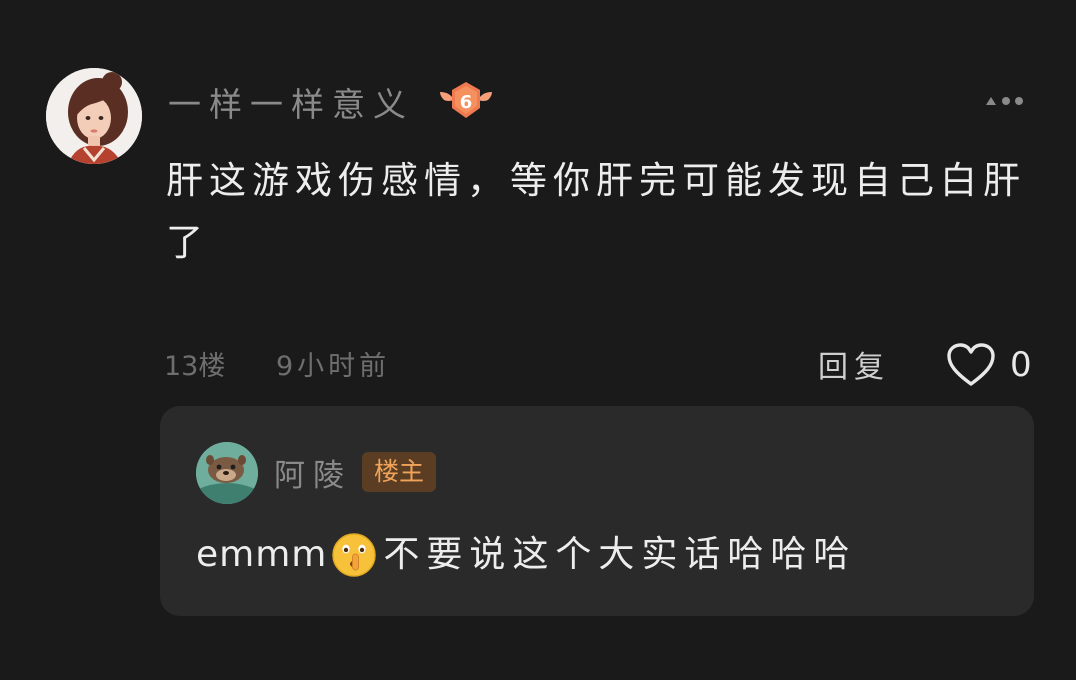 This screenshot has width=1076, height=680. I want to click on reply-text-main: 不要说这个大实话哈哈哈, so click(620, 554).